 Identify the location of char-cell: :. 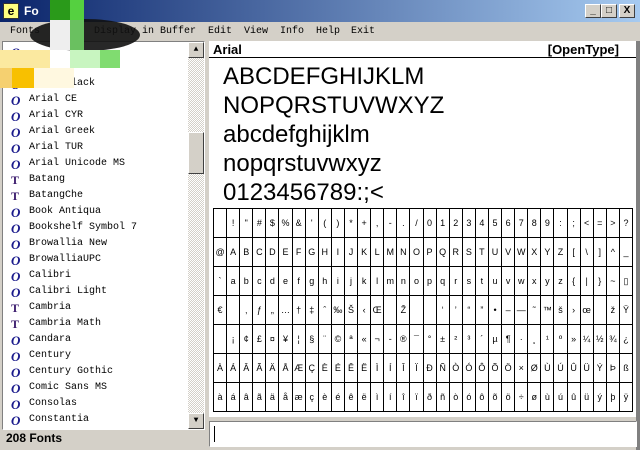
(560, 223).